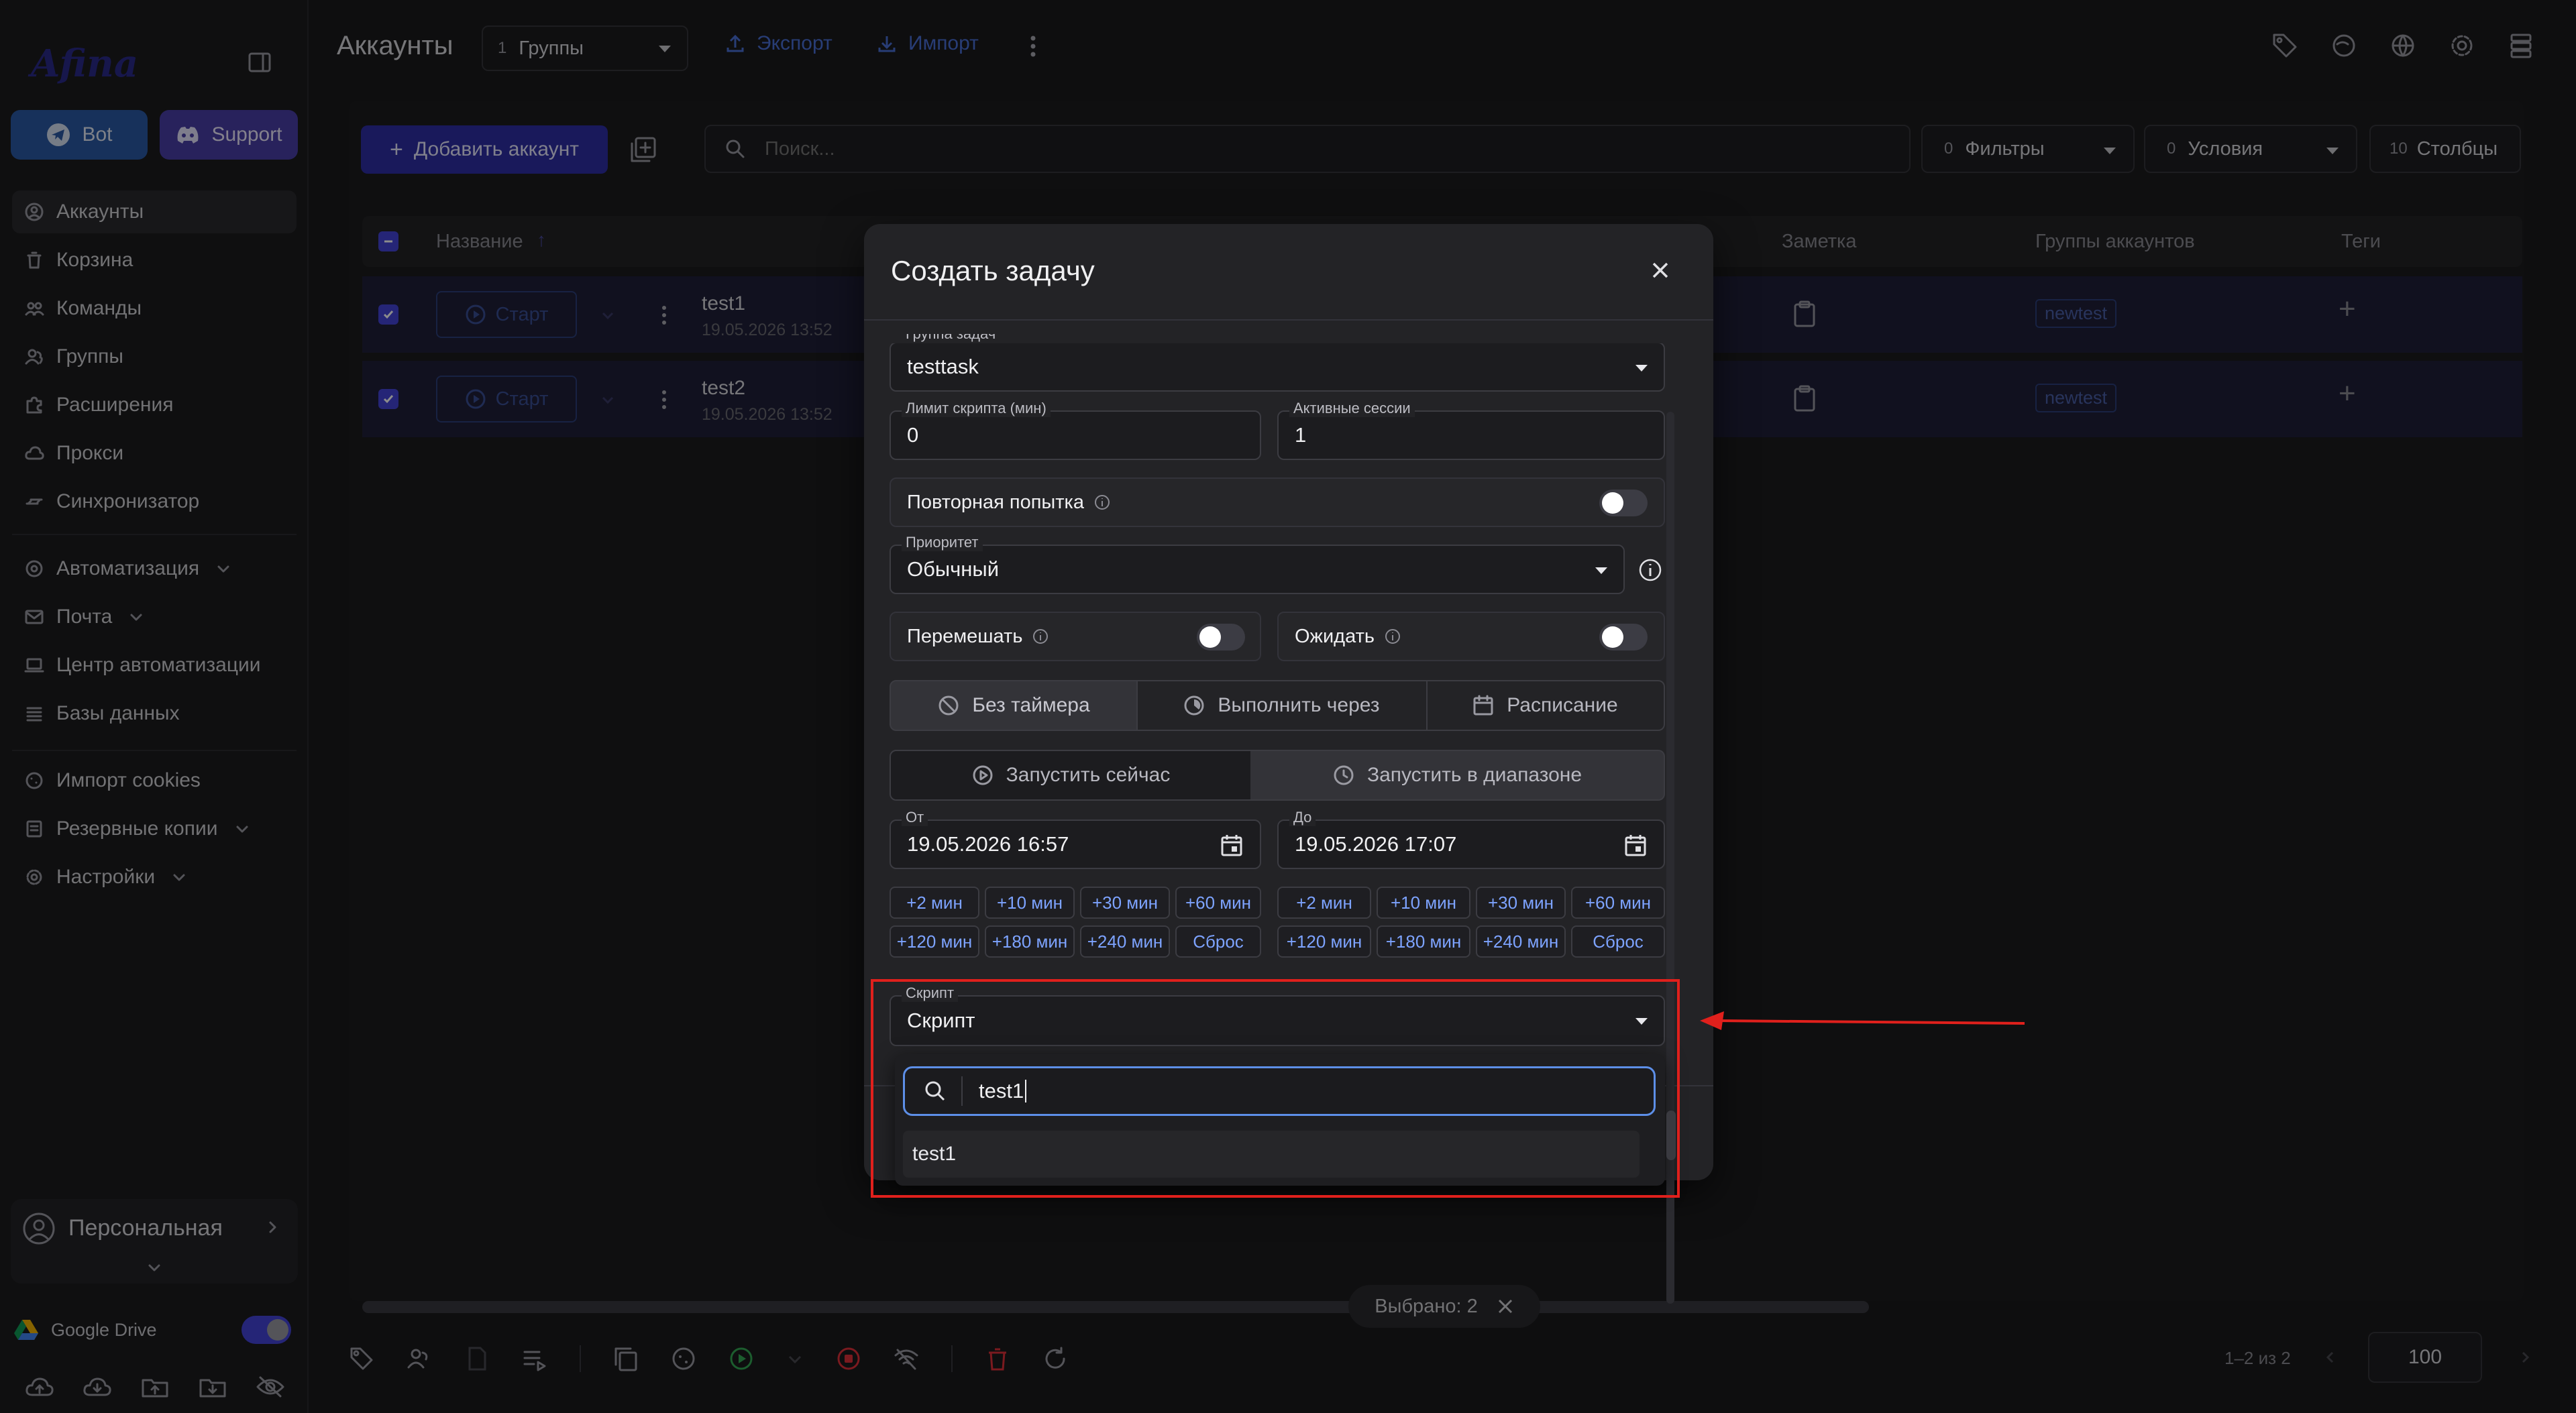 The height and width of the screenshot is (1413, 2576). I want to click on tab-schedule: Расписание, so click(1545, 705).